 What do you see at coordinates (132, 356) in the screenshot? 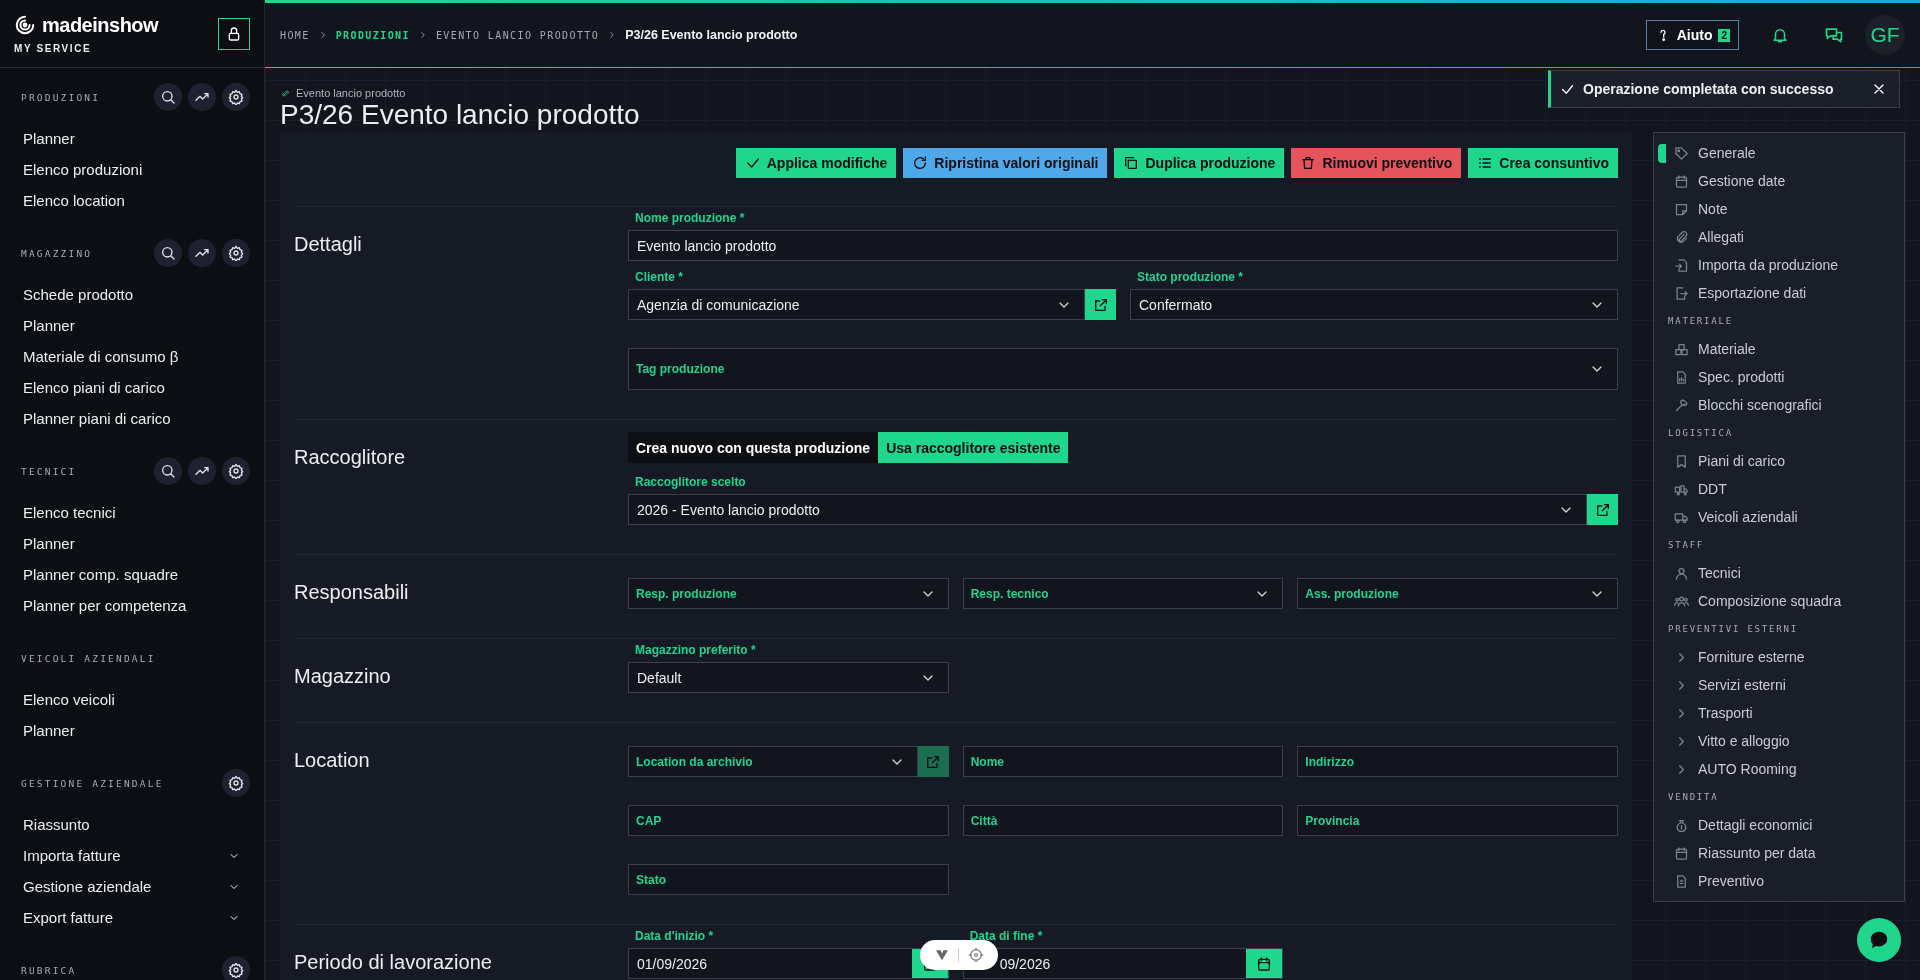
I see `sidebar-item: Materiale di consumo β` at bounding box center [132, 356].